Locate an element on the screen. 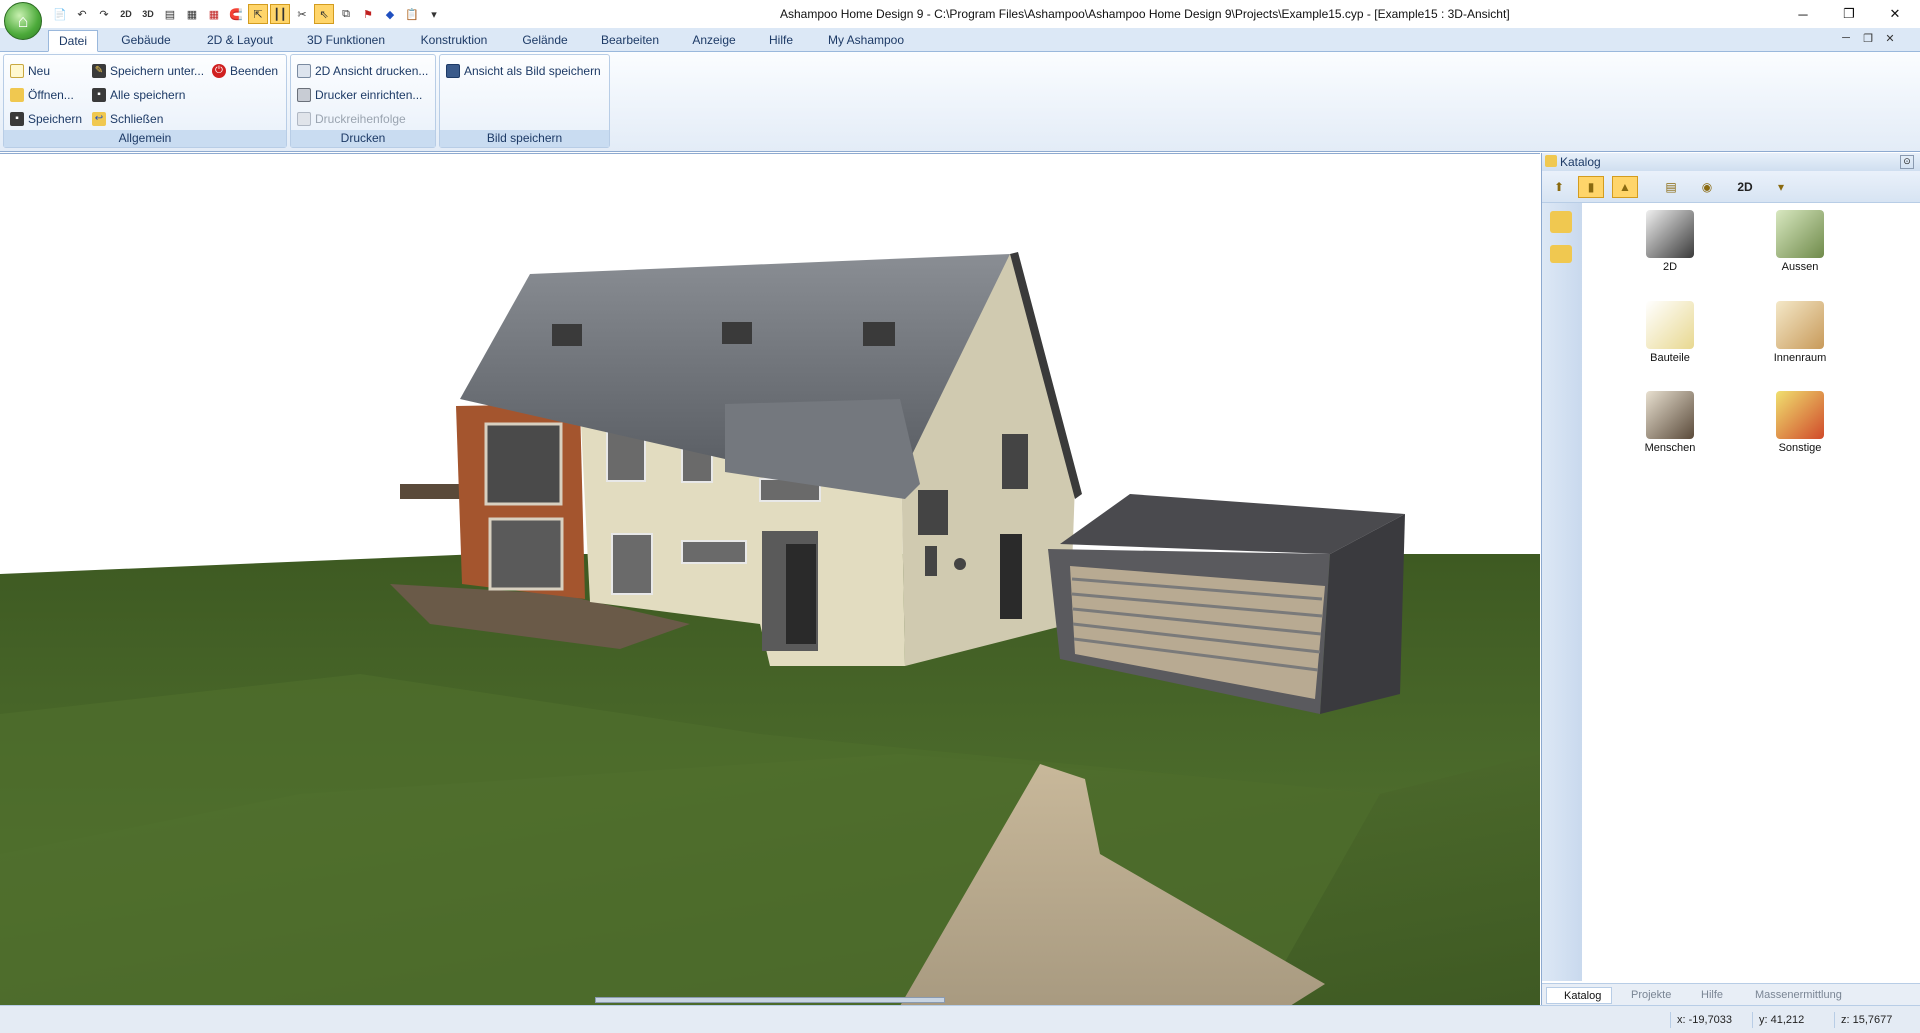  mdi-minimize-button: ─ is located at coordinates (1846, 40).